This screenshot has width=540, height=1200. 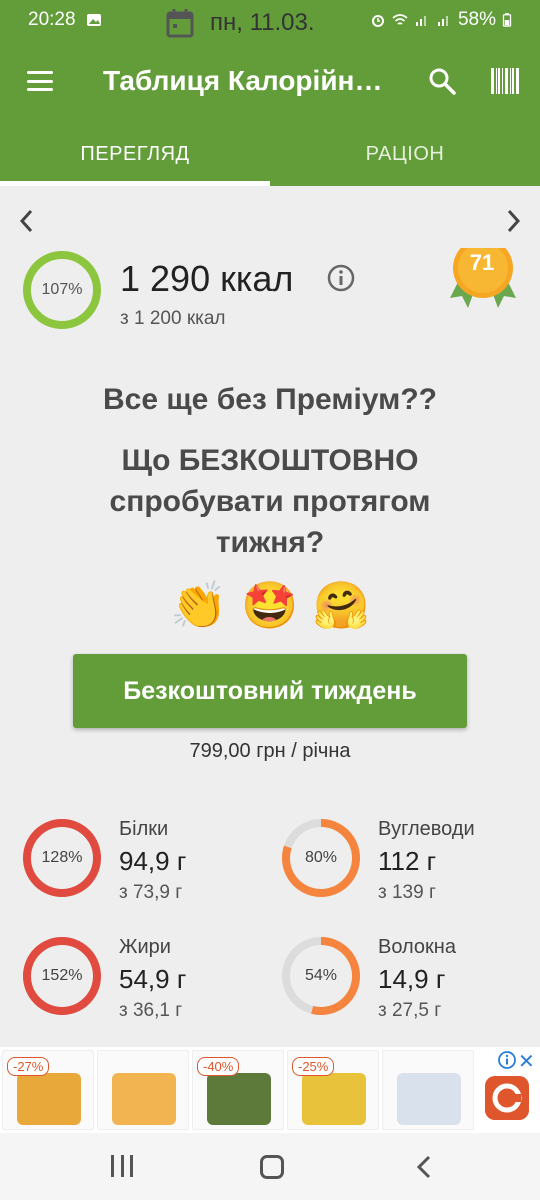 I want to click on macro-name: Білки, so click(x=144, y=829).